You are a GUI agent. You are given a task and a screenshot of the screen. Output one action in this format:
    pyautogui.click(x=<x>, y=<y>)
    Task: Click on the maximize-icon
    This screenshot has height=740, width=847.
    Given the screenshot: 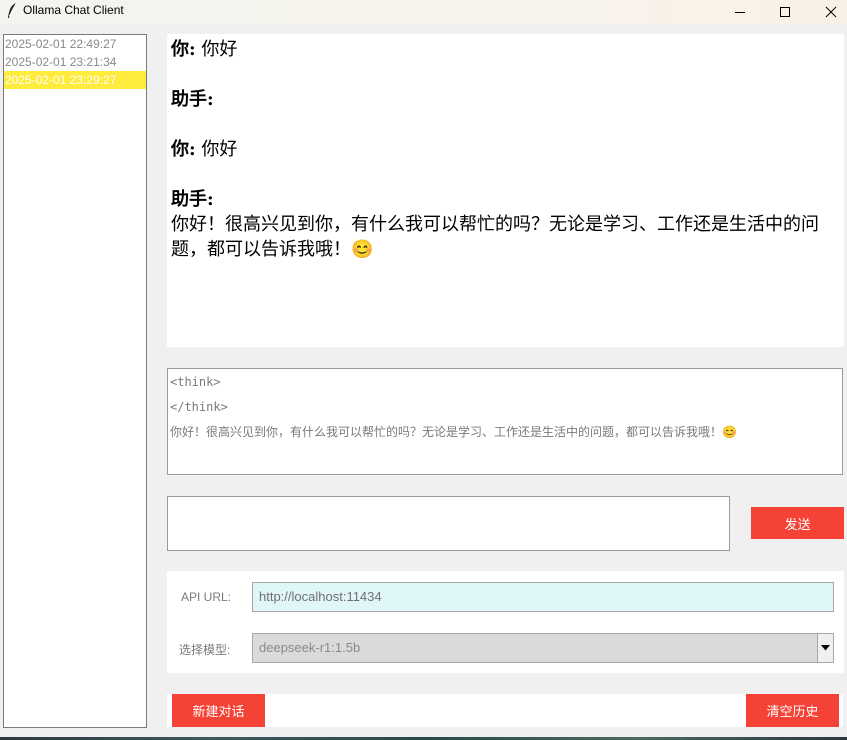 What is the action you would take?
    pyautogui.click(x=785, y=12)
    